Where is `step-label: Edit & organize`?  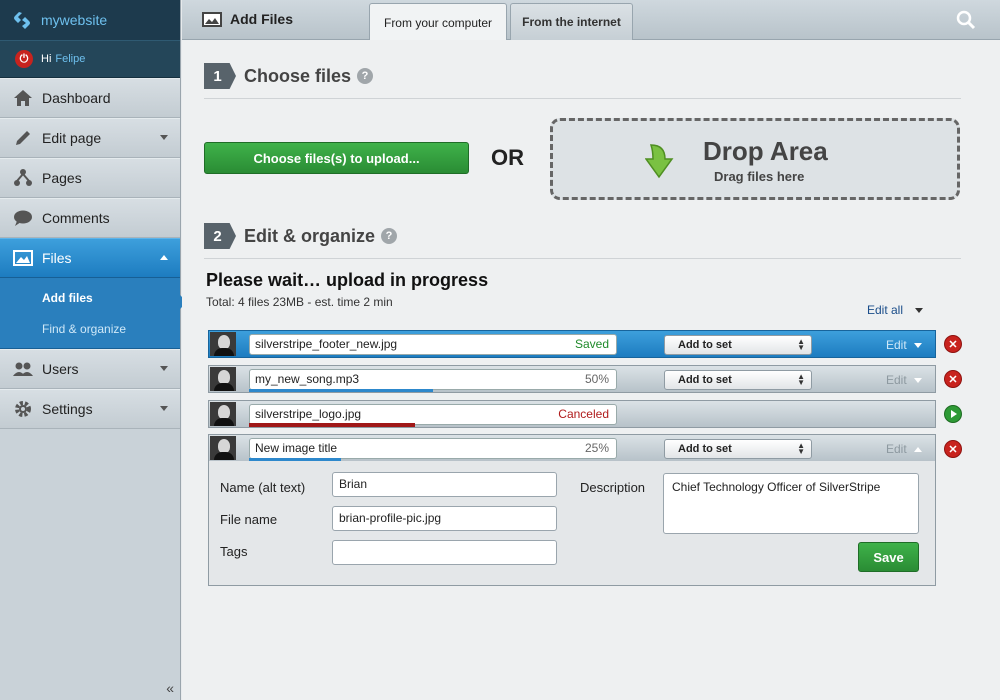 step-label: Edit & organize is located at coordinates (310, 235).